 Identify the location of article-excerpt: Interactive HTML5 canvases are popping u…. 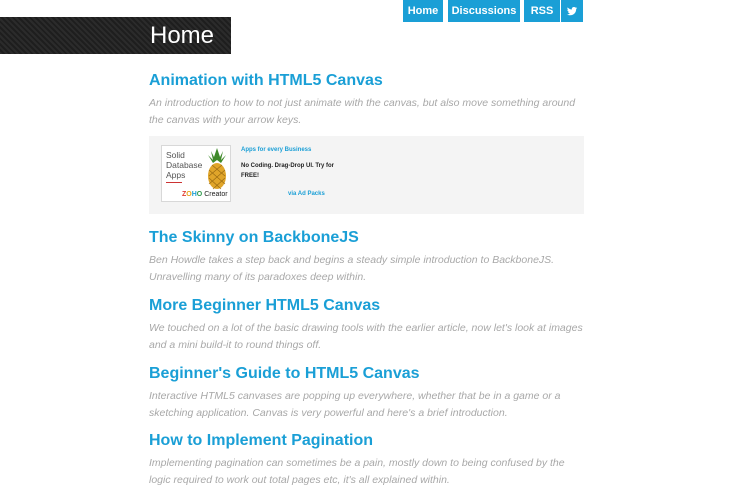
(355, 404).